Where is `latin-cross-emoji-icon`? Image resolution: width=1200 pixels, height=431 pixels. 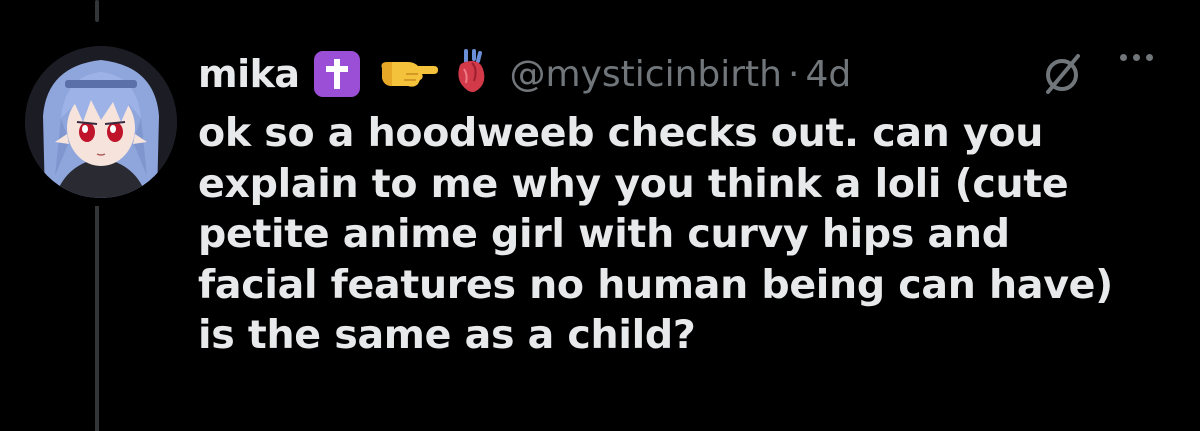 latin-cross-emoji-icon is located at coordinates (336, 74).